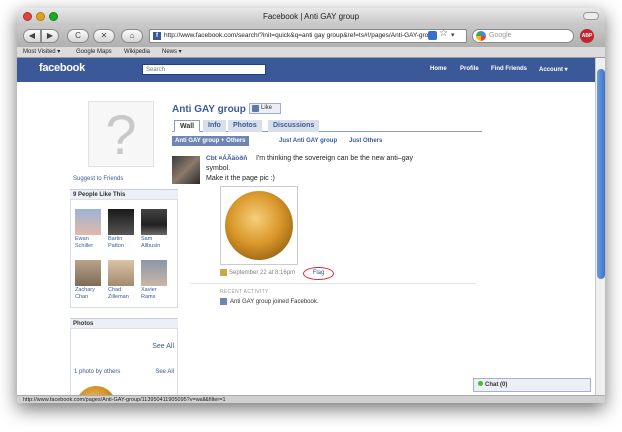  I want to click on tab-wall: Wall, so click(187, 126).